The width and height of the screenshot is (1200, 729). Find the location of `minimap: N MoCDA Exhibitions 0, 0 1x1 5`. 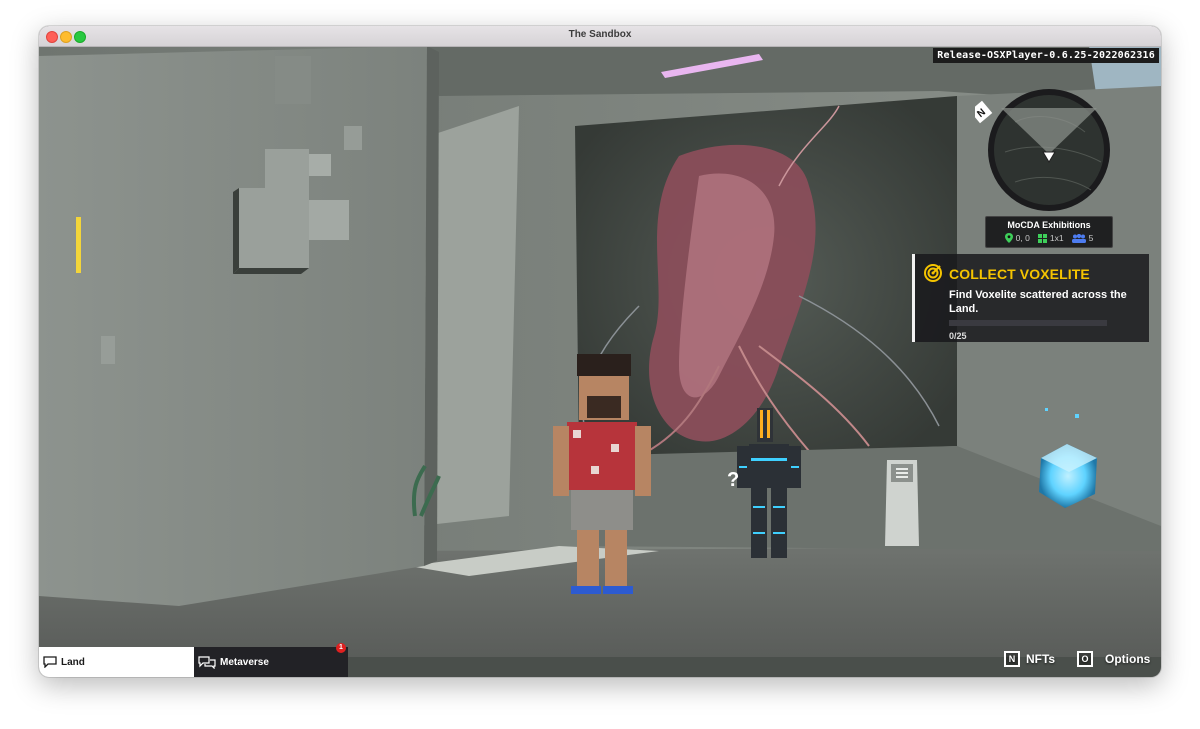

minimap: N MoCDA Exhibitions 0, 0 1x1 5 is located at coordinates (1046, 172).